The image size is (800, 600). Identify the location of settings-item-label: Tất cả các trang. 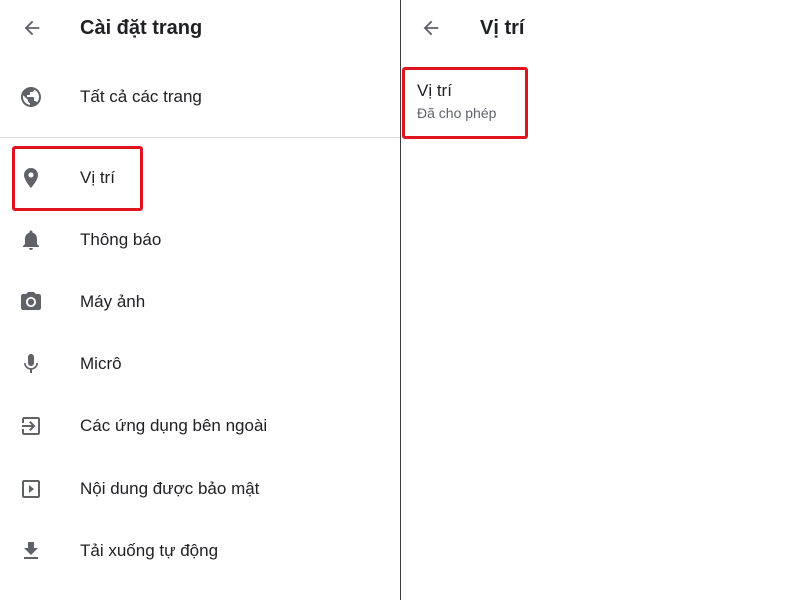
(141, 96).